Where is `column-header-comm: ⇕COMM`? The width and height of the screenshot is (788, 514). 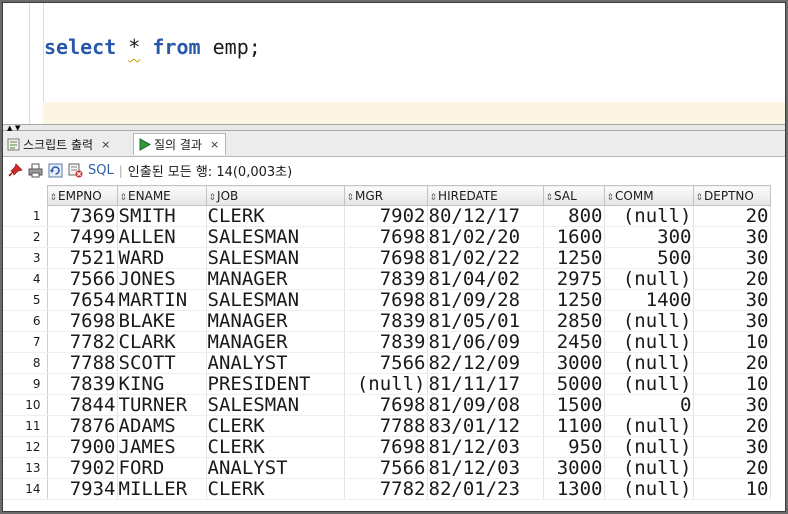
column-header-comm: ⇕COMM is located at coordinates (648, 195).